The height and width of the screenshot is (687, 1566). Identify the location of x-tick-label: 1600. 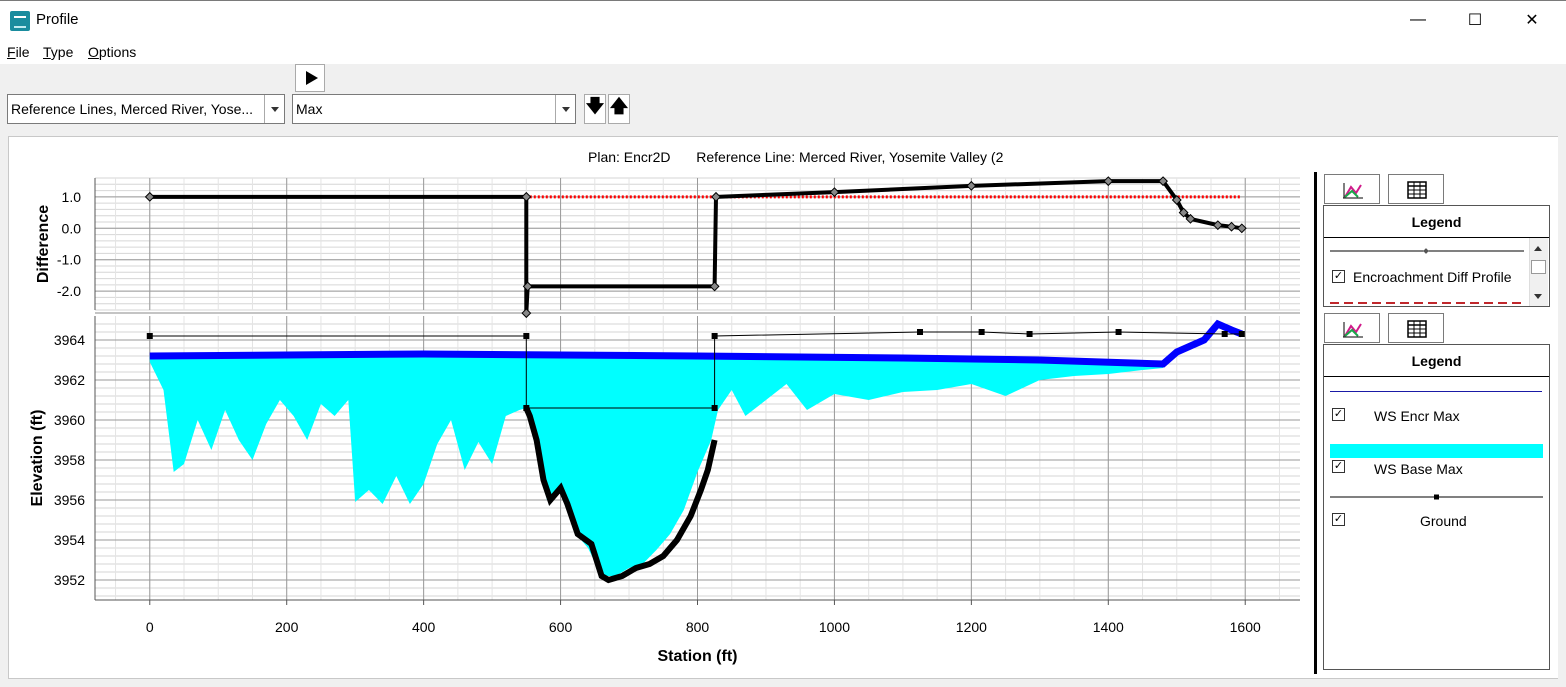
(1245, 627).